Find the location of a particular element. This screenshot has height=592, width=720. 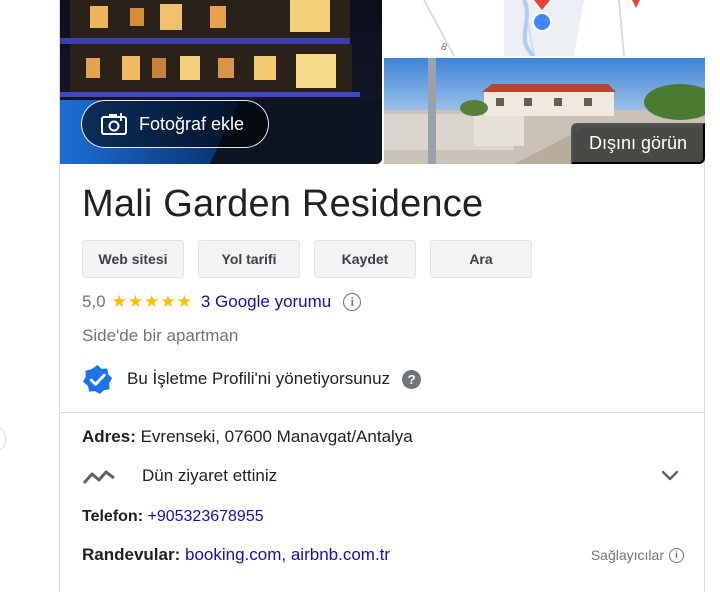

address-label: Adres is located at coordinates (106, 436).